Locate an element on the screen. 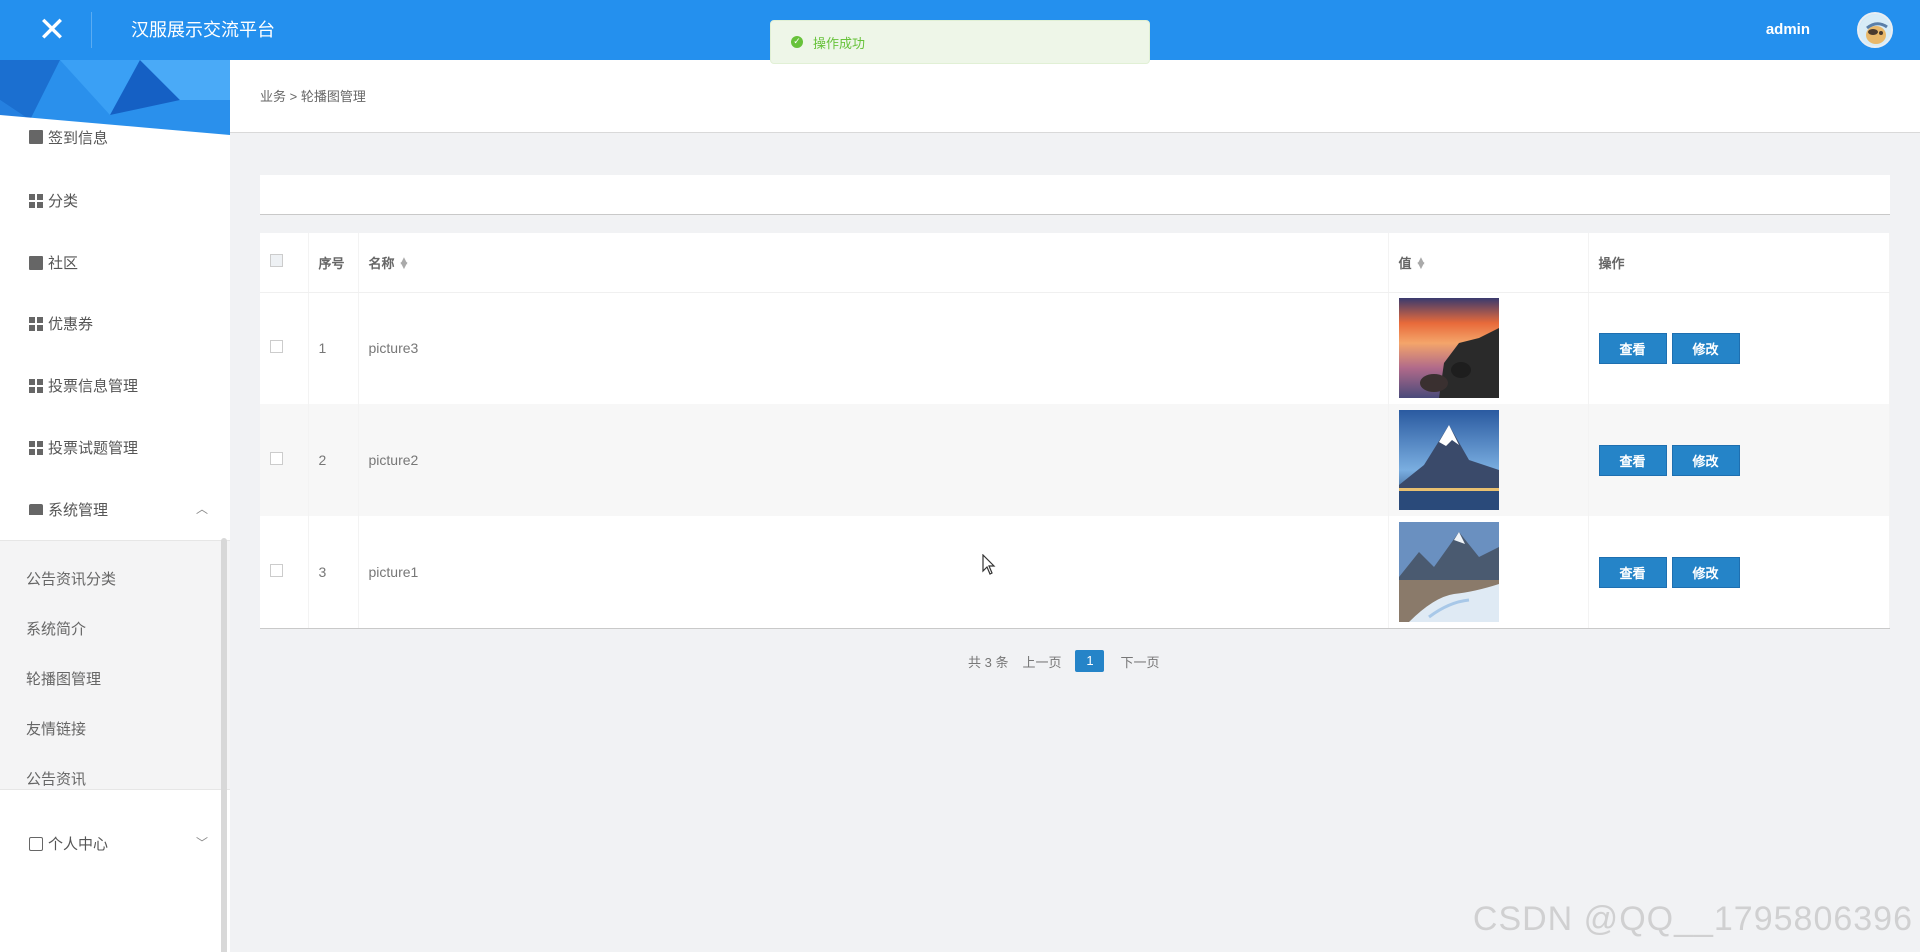 The width and height of the screenshot is (1920, 952). success-toast: ✓ 操作成功 is located at coordinates (960, 42).